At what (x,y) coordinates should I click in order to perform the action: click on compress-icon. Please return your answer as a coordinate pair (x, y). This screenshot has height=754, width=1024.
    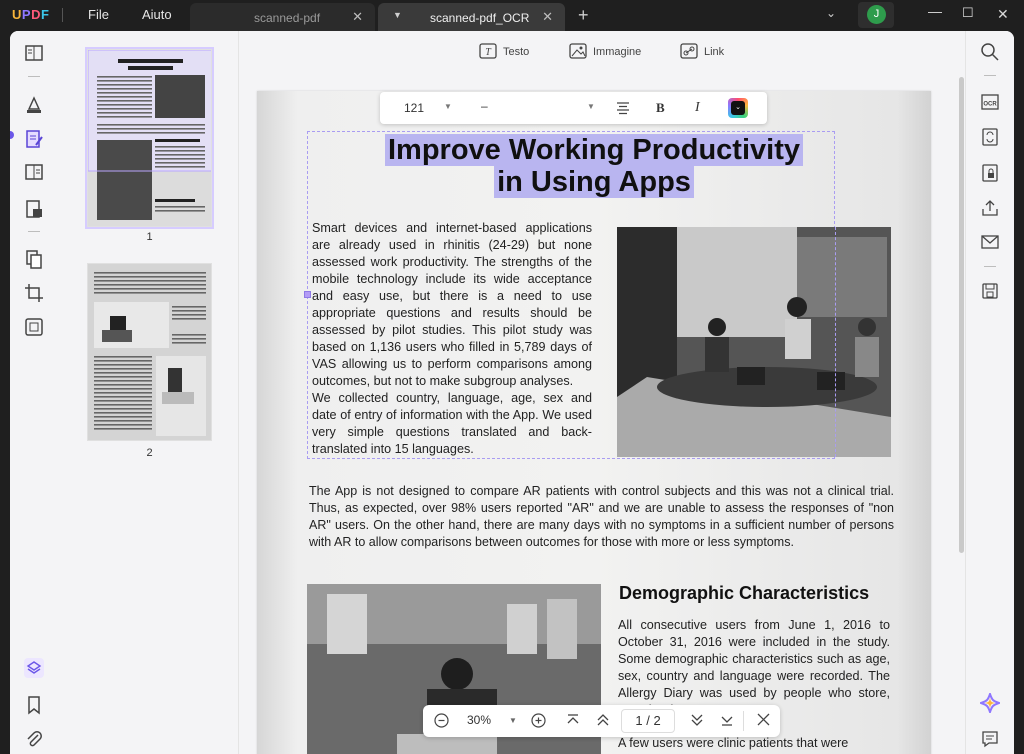
    Looking at the image, I should click on (34, 327).